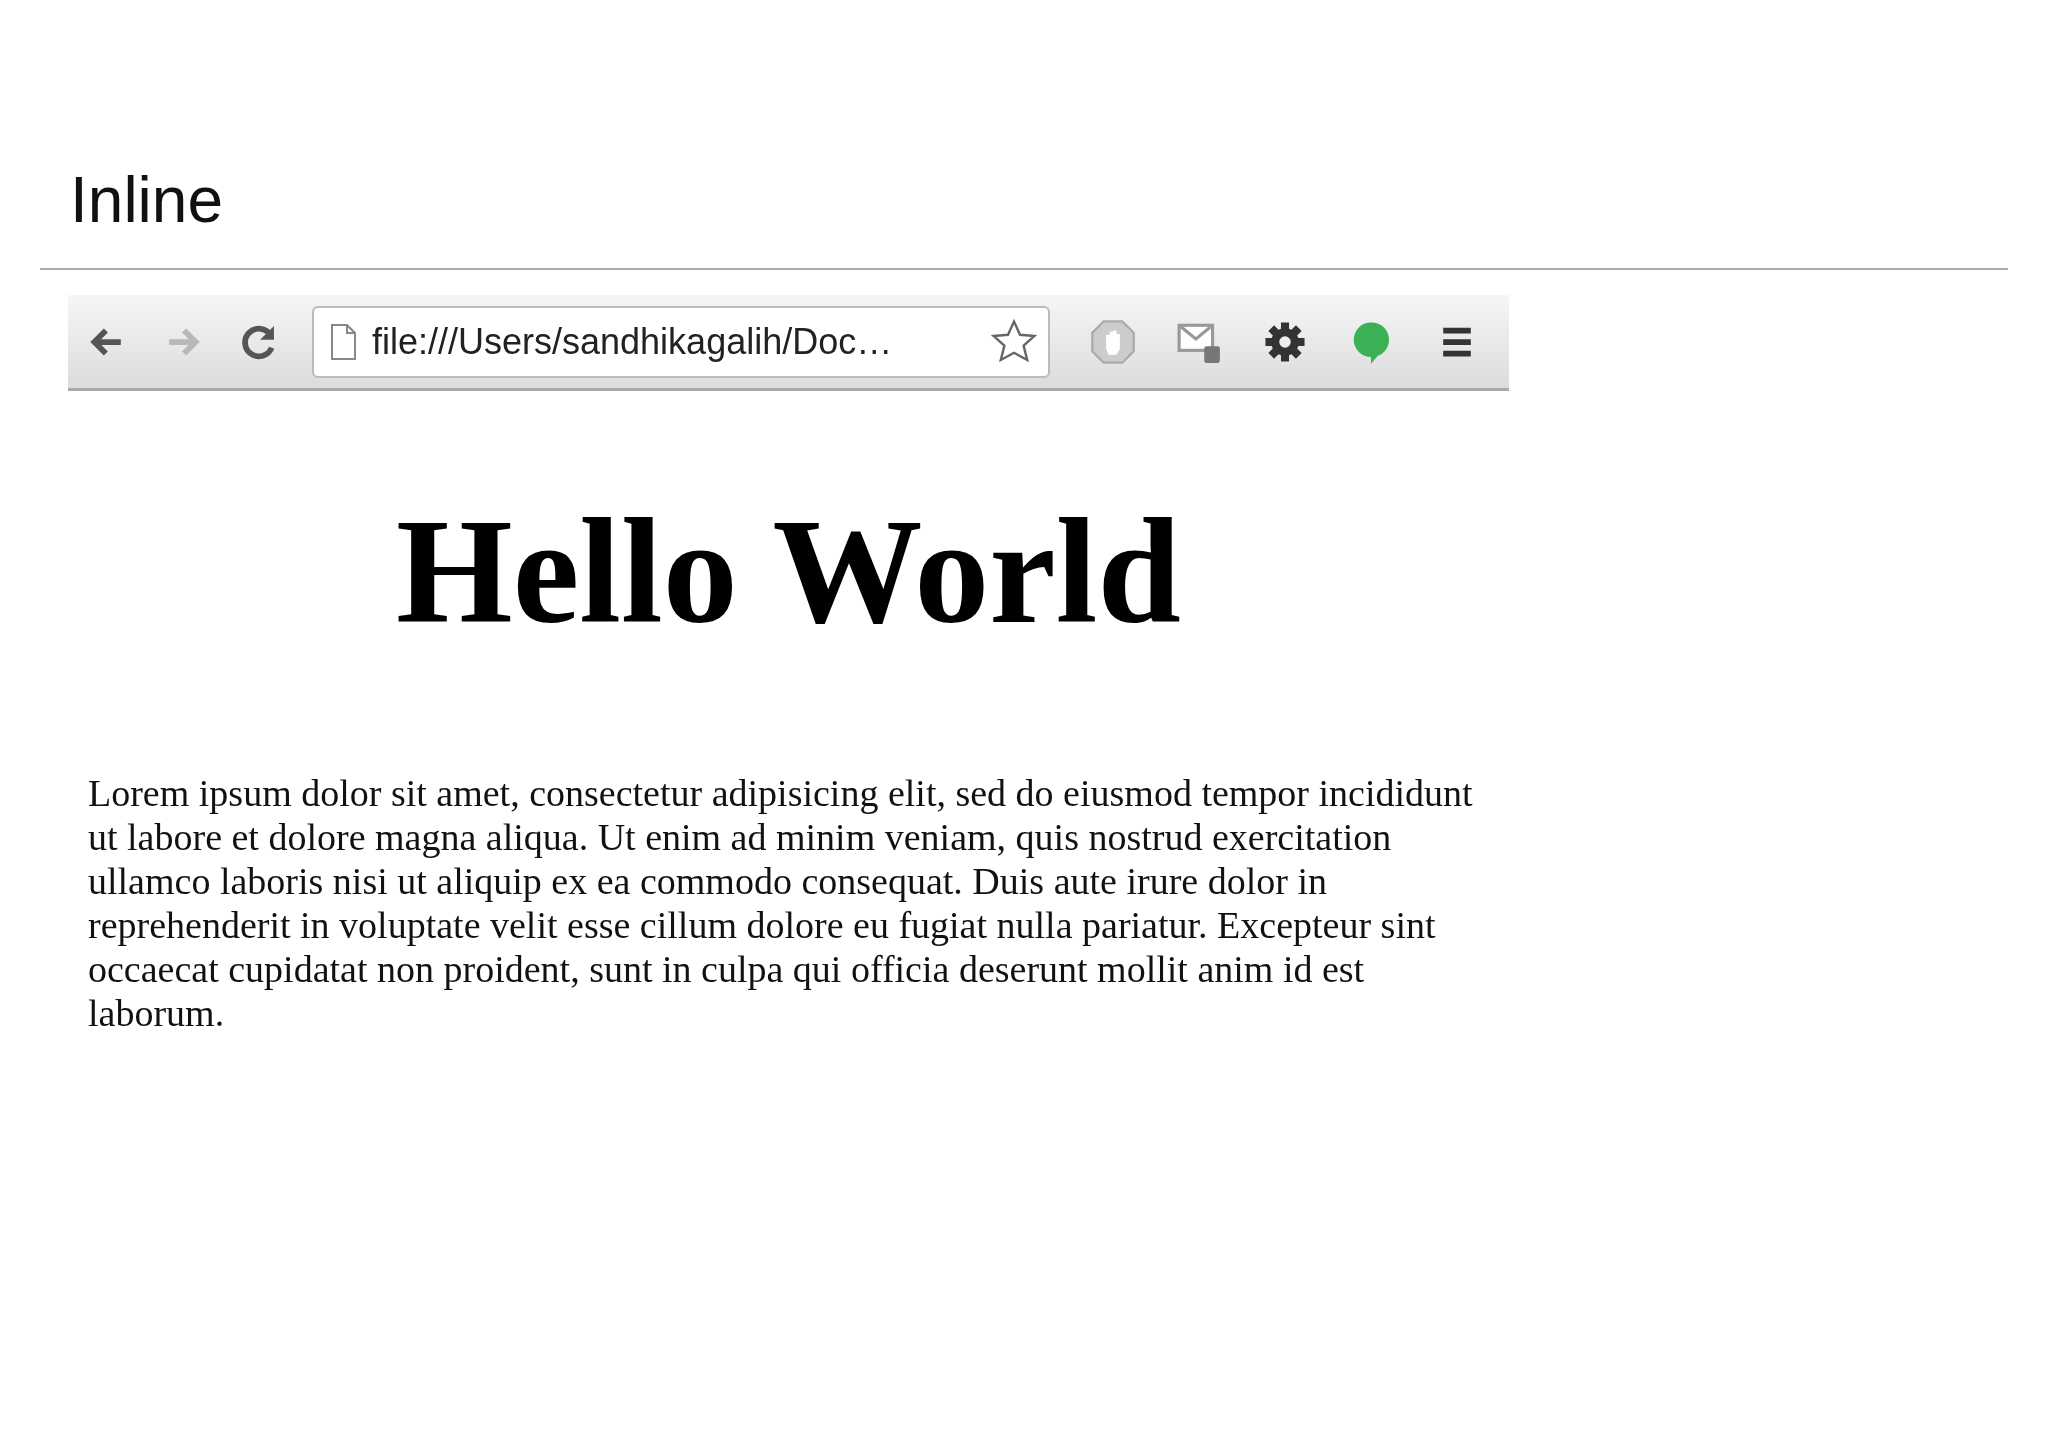 This screenshot has height=1447, width=2048. Describe the element at coordinates (781, 903) in the screenshot. I see `body-paragraph: Lorem ipsum dolor sit amet, consectetur adipisicing elit, sed do eiusmod tempor incididunt ut labore et dolore magna aliqua. Ut enim ad minim veniam, quis nostrud exercitation ullamco laboris nisi ut aliquip ex ea commodo consequat. Duis aute irure dolor in reprehenderit in voluptate velit esse cillum dolore eu fugiat nulla pariatur. Excepteur sint occaecat cupidatat non proident, sunt in culpa qui officia deserunt mollit anim id est laborum.` at that location.